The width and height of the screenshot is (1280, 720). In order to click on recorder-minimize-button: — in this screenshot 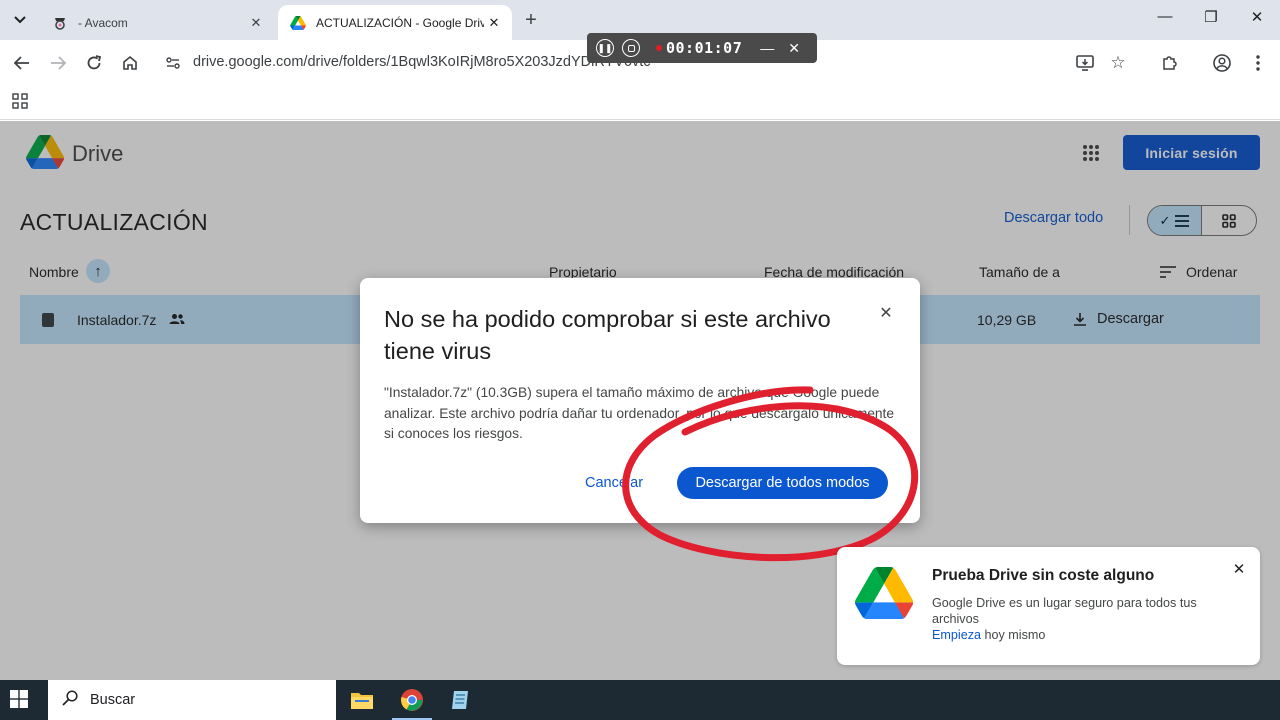, I will do `click(767, 48)`.